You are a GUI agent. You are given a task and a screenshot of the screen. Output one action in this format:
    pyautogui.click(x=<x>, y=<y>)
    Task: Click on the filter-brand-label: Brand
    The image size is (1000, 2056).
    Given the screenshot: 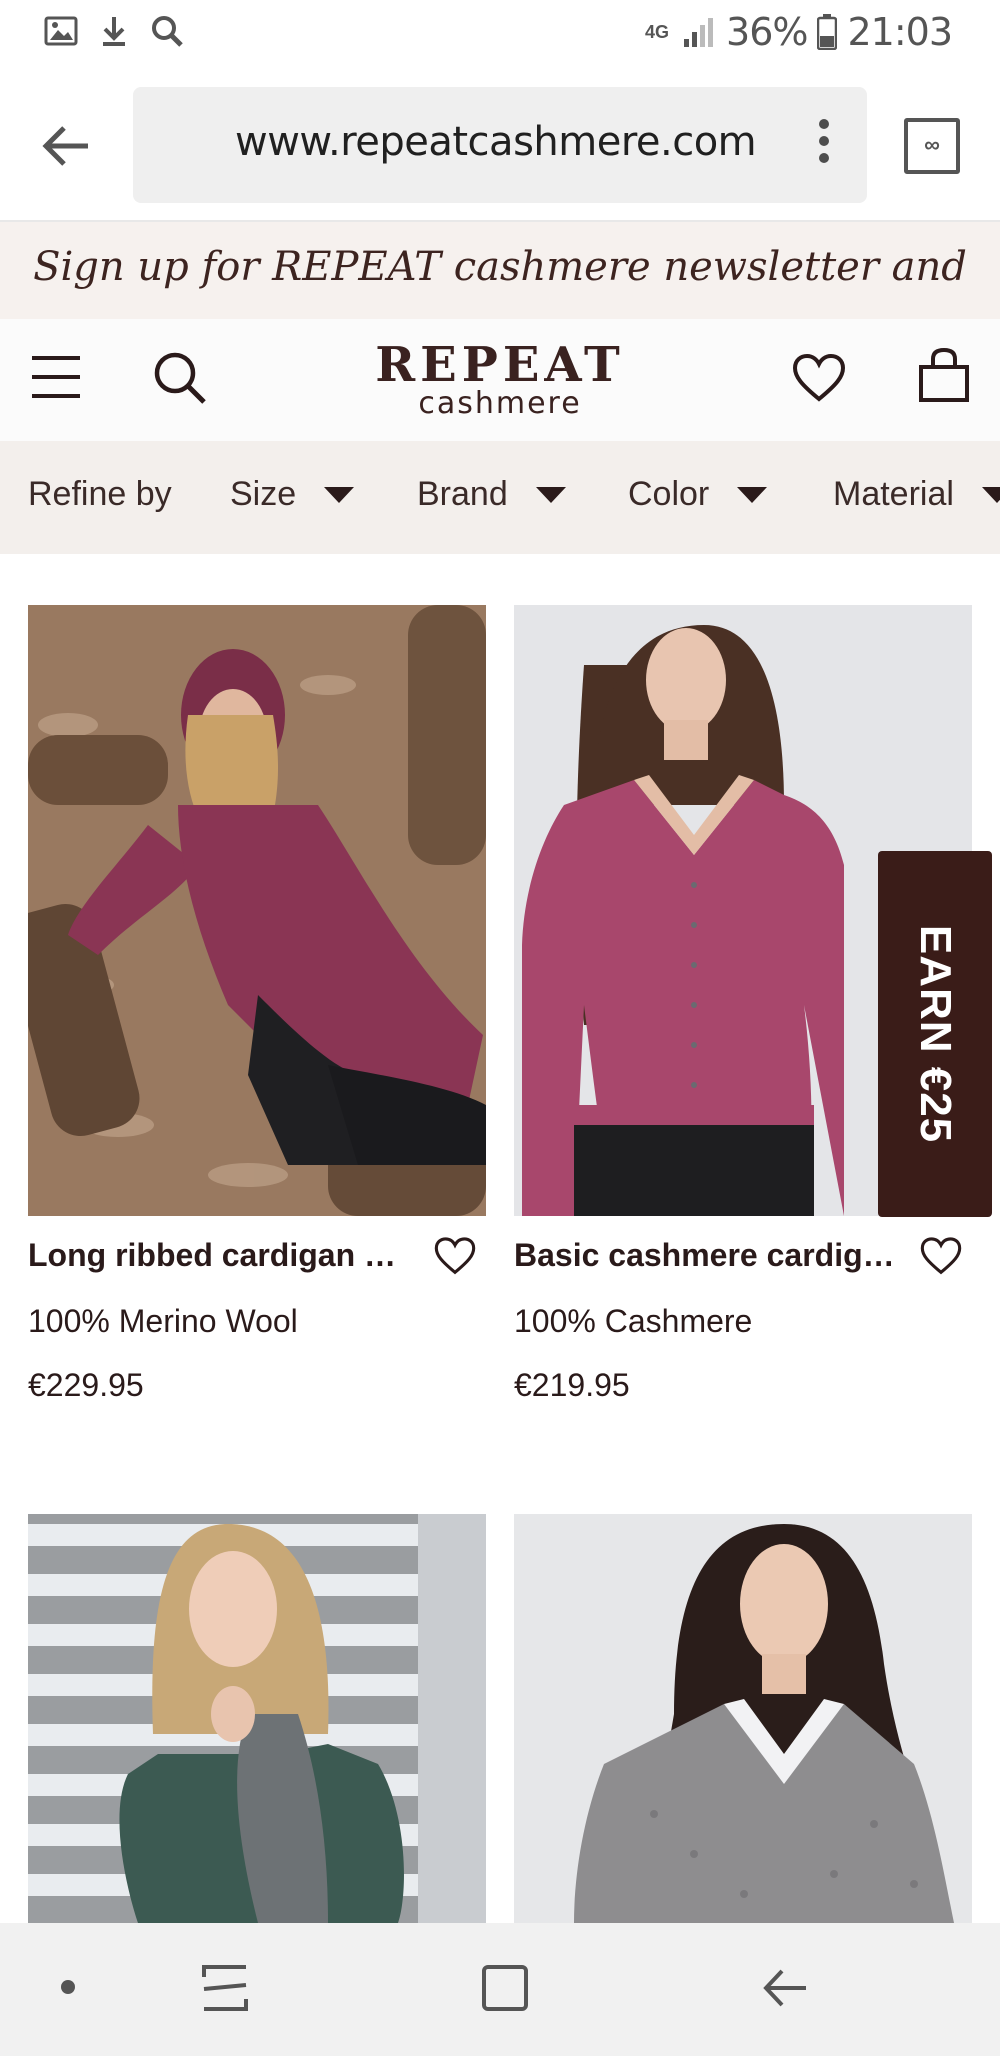 What is the action you would take?
    pyautogui.click(x=462, y=494)
    